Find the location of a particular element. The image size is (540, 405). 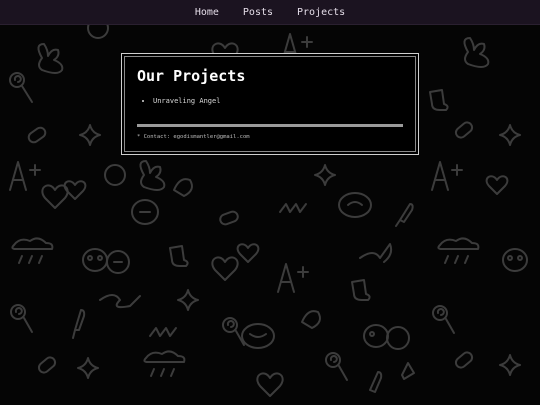

project-item-label: Unraveling Angel is located at coordinates (186, 101).